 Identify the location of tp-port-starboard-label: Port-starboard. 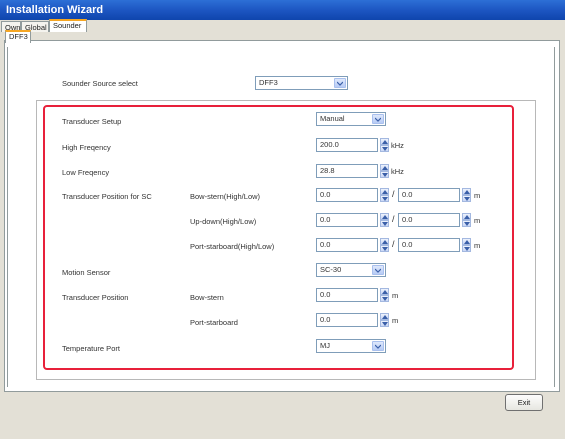
(214, 322).